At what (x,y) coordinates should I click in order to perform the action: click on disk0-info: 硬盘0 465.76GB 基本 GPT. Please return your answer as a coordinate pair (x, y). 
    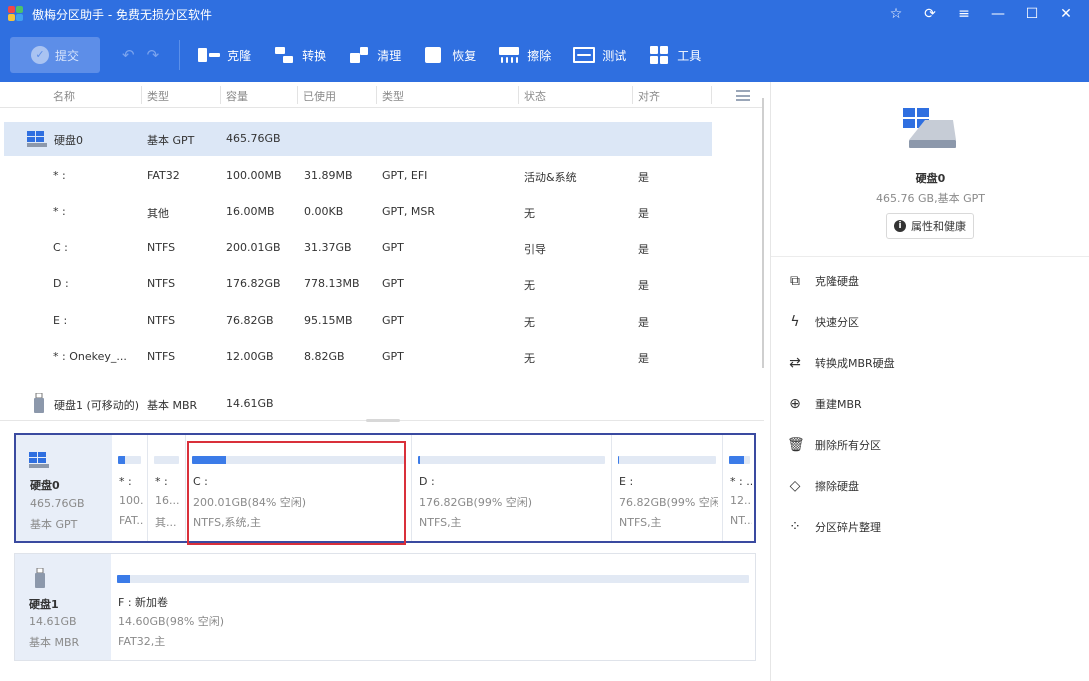
    Looking at the image, I should click on (64, 488).